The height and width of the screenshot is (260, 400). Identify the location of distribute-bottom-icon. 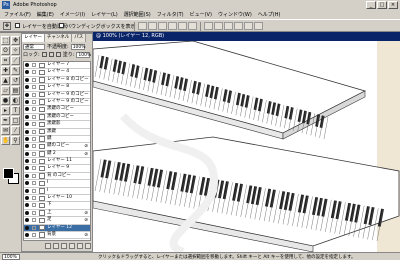
(228, 26).